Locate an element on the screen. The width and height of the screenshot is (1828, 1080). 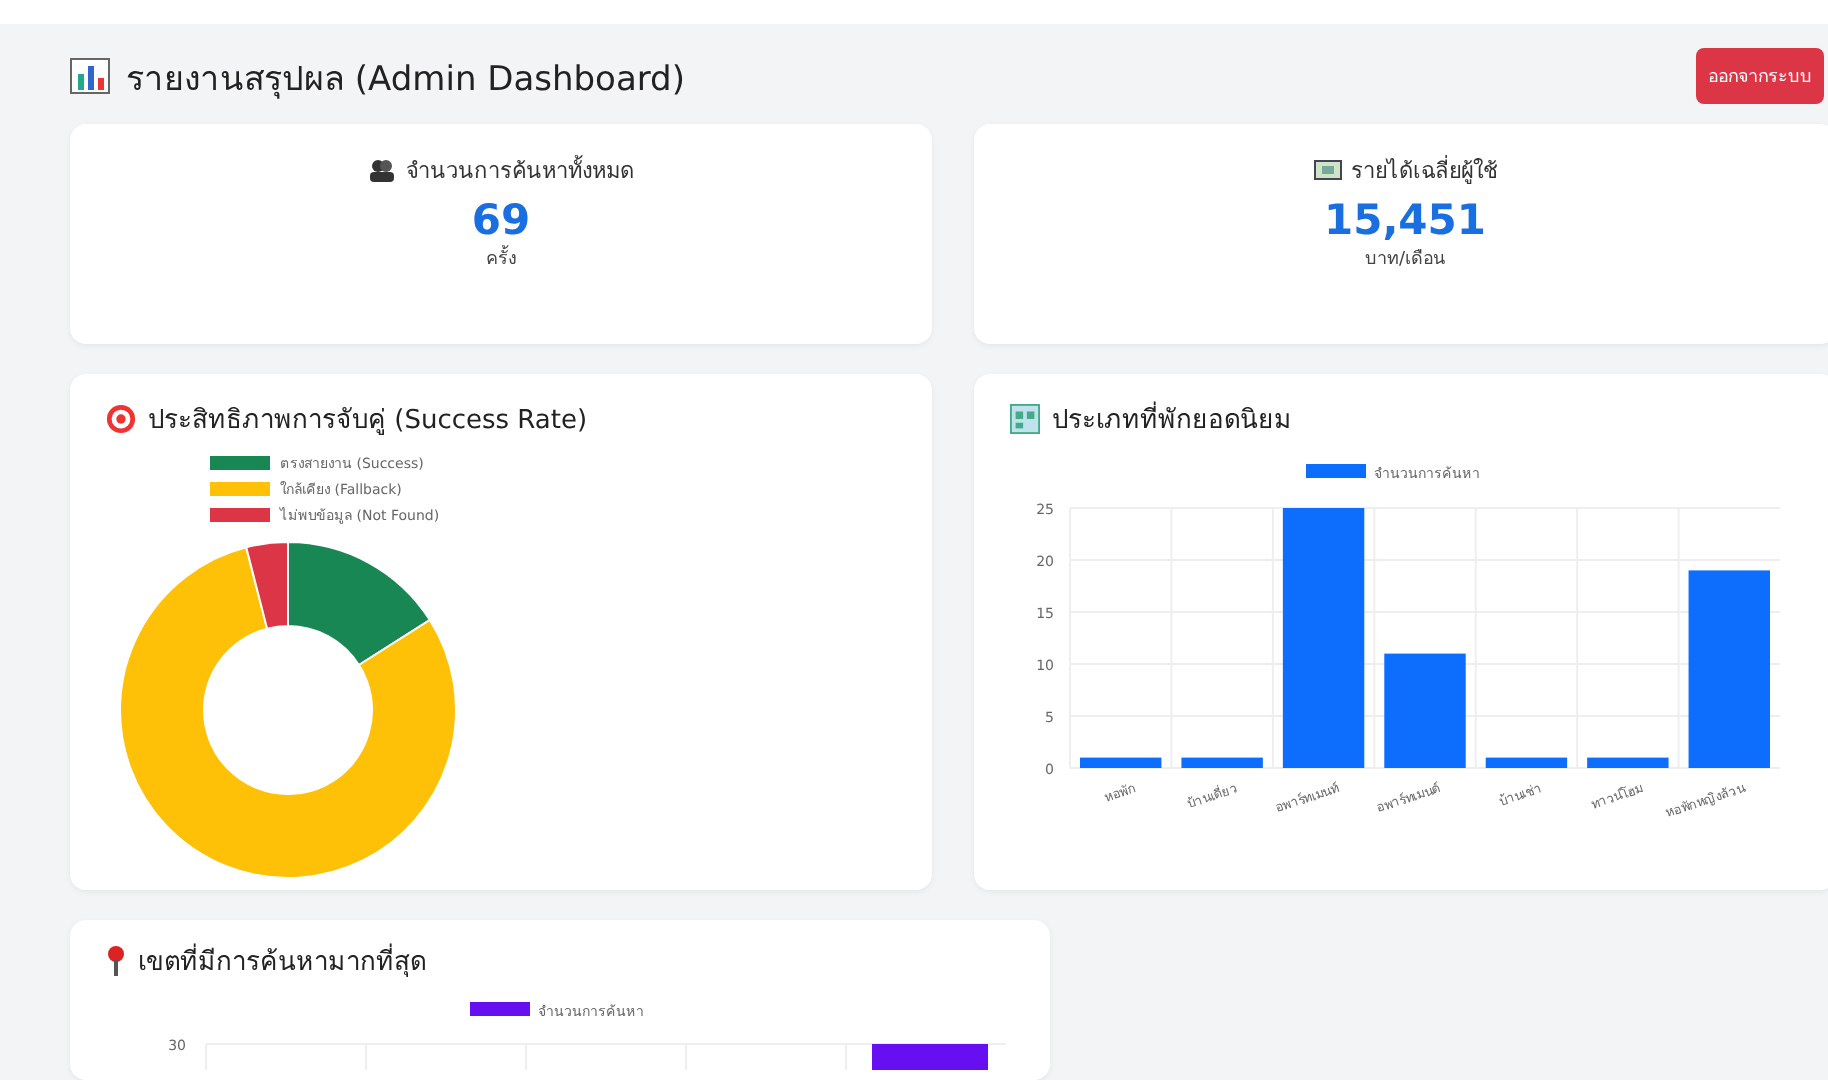
stat-label: จำนวนการค้นหาทั้งหมด is located at coordinates (520, 170).